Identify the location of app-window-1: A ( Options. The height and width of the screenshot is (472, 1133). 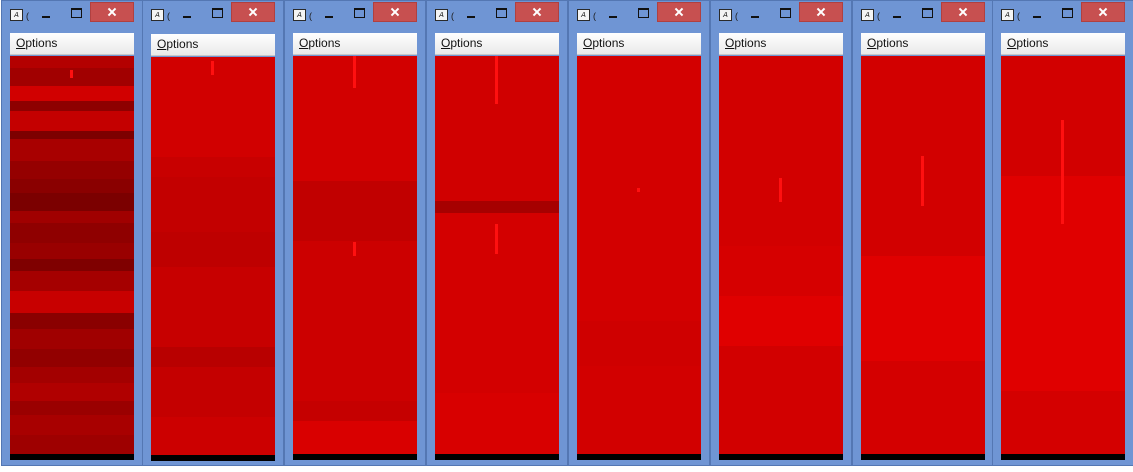
(72, 233).